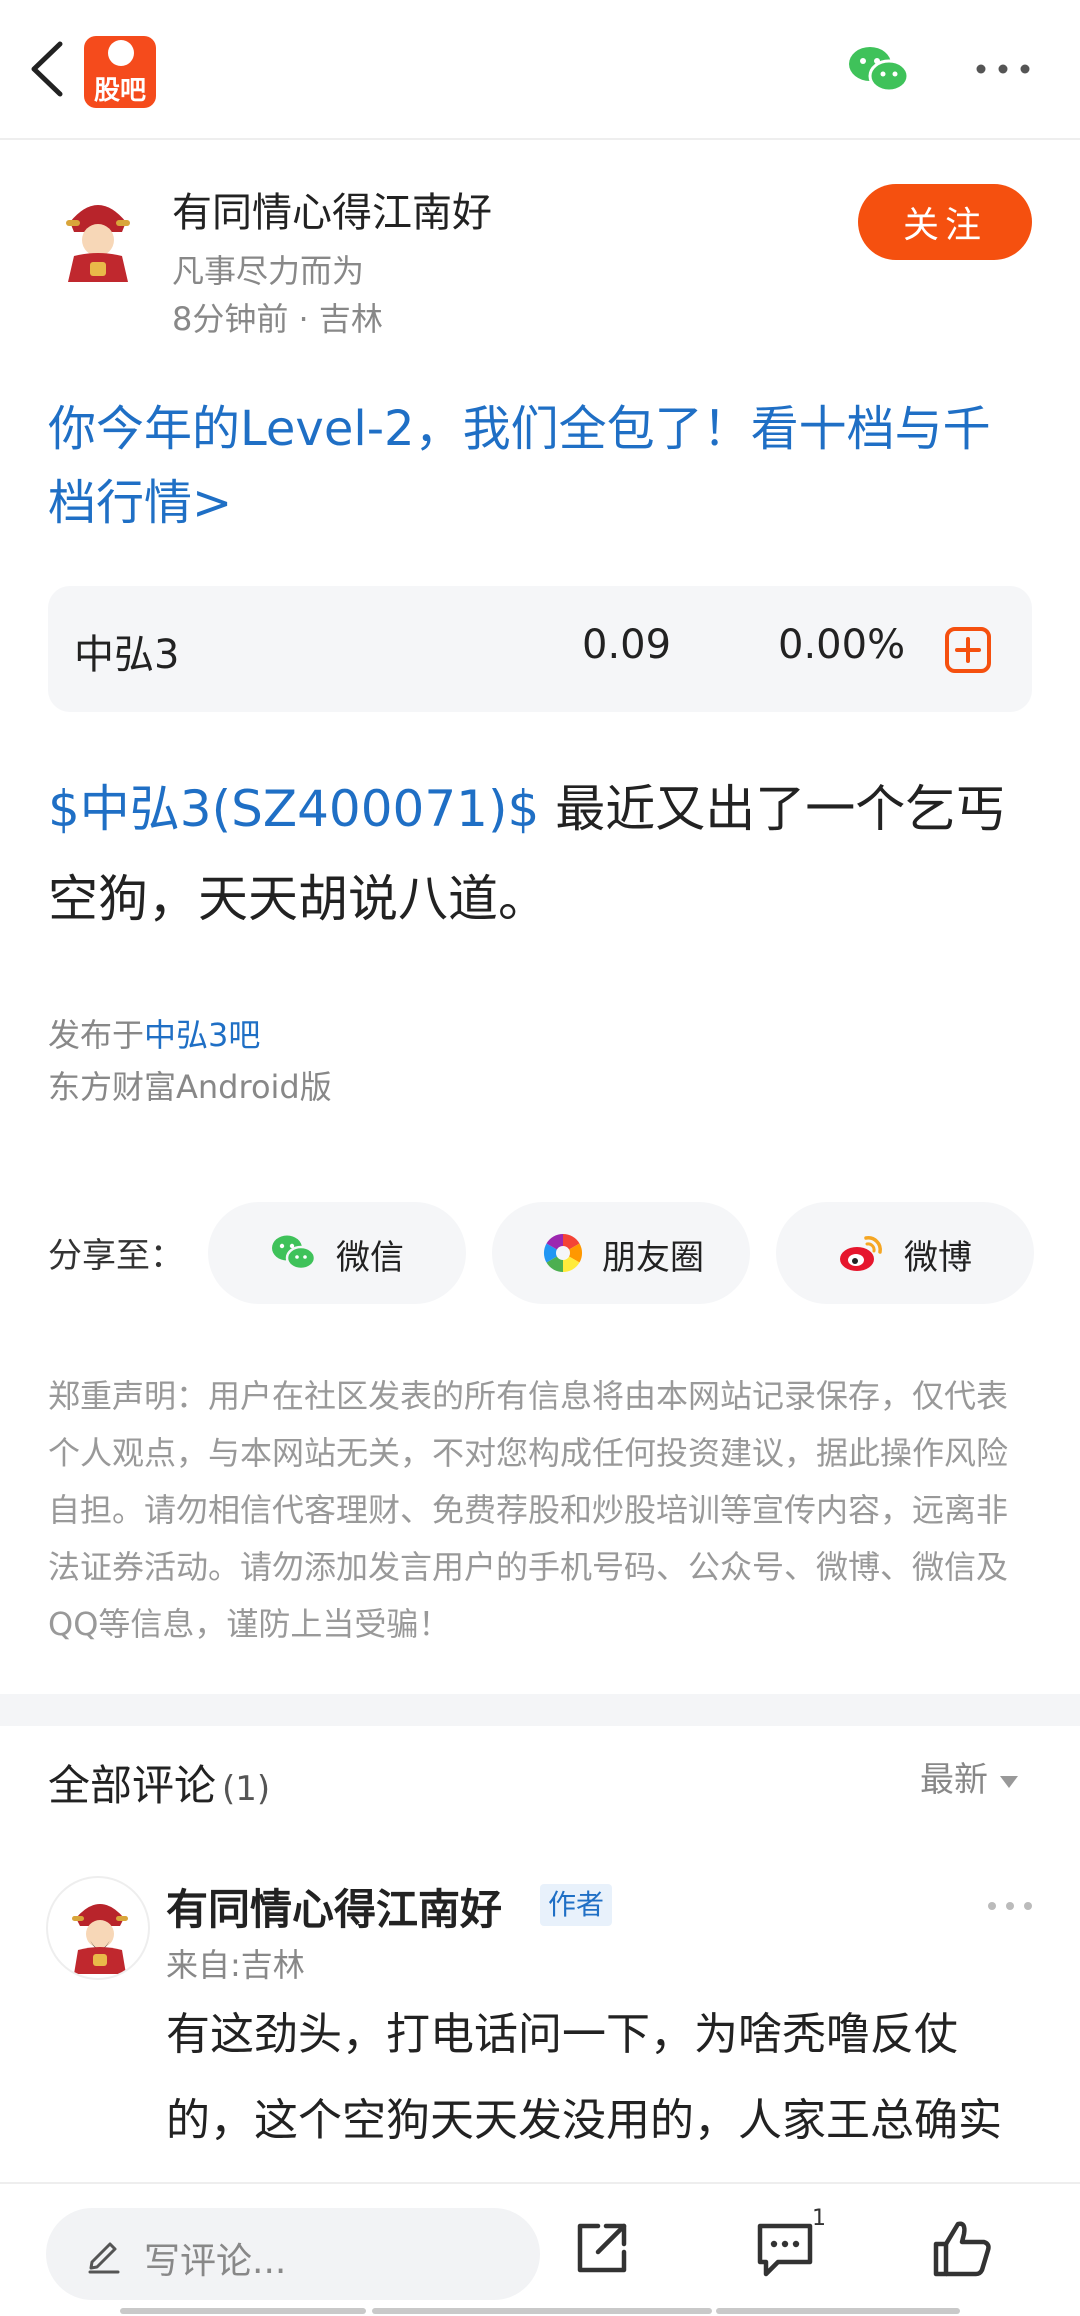  I want to click on add-to-watchlist-icon, so click(968, 650).